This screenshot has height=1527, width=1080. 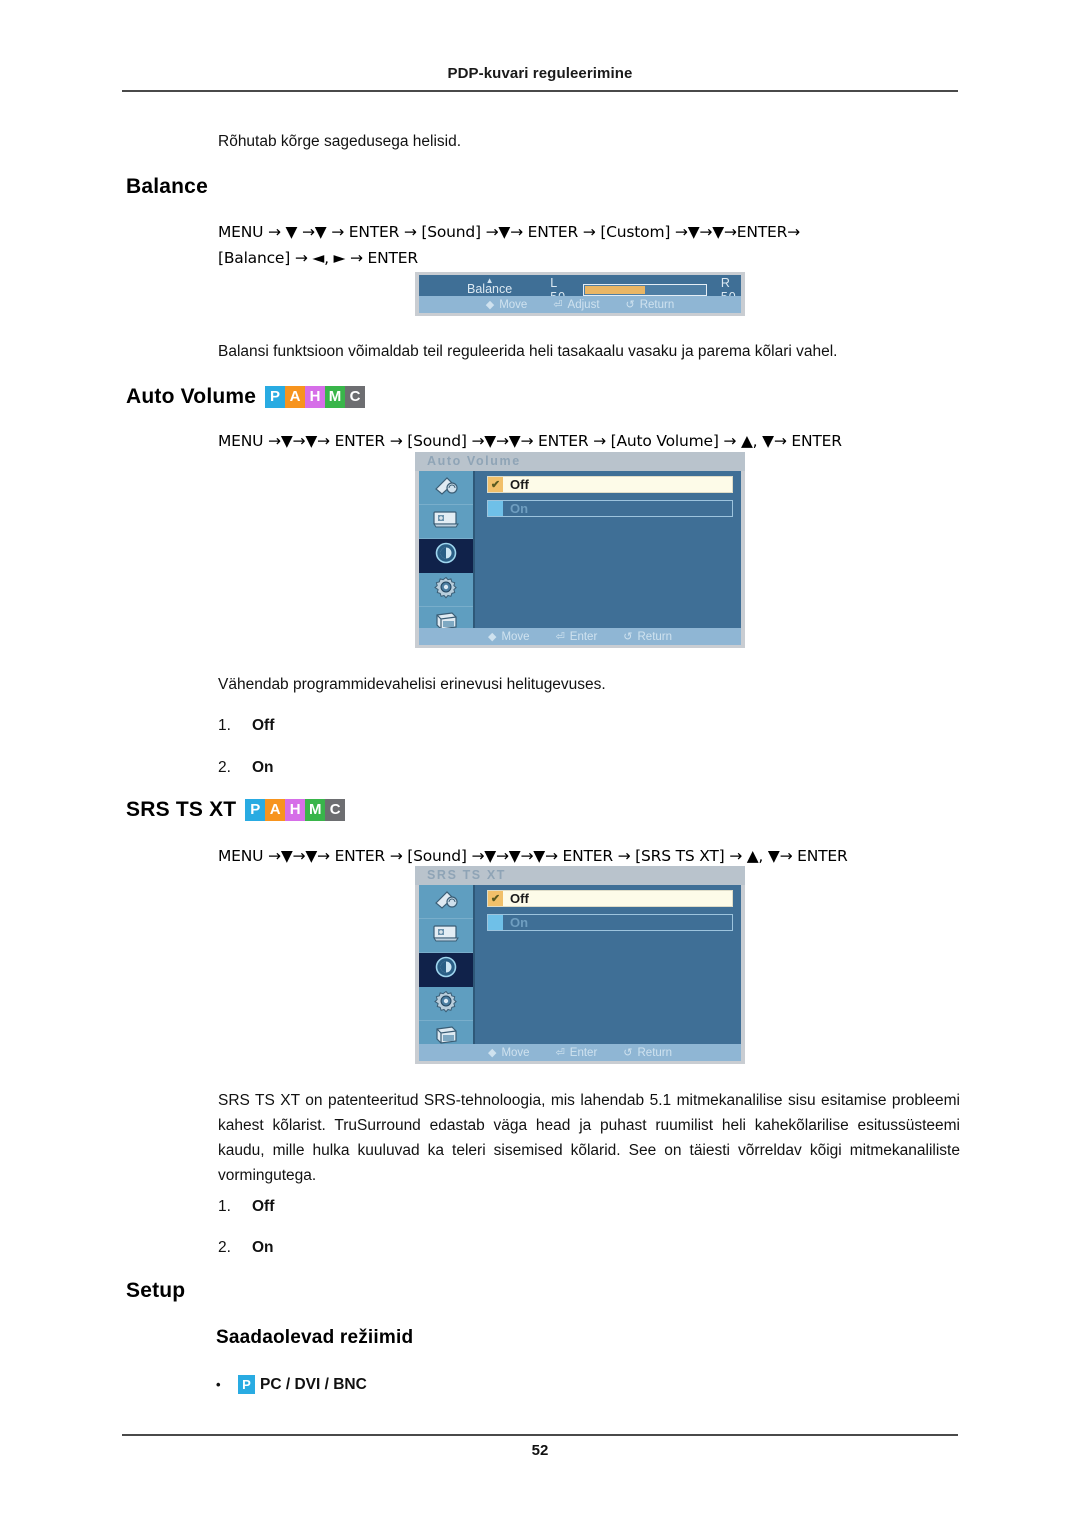 I want to click on srs-option-1: 1. Off, so click(x=246, y=1207).